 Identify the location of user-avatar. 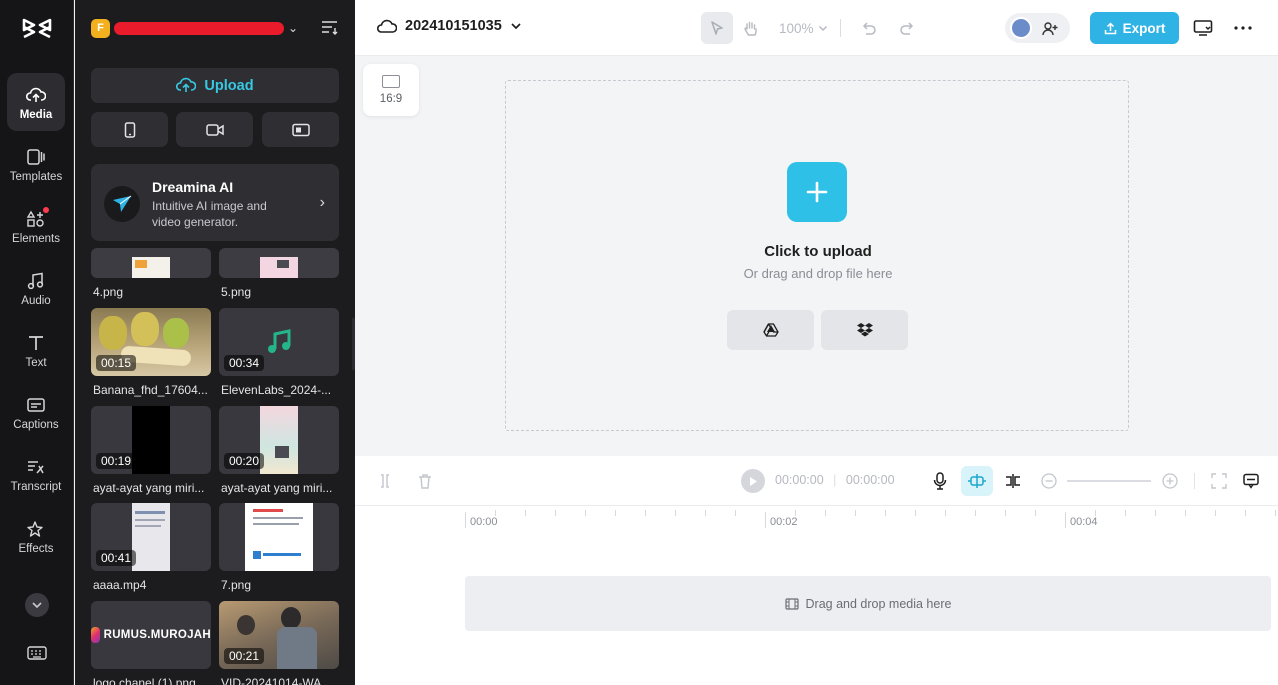
(1021, 28).